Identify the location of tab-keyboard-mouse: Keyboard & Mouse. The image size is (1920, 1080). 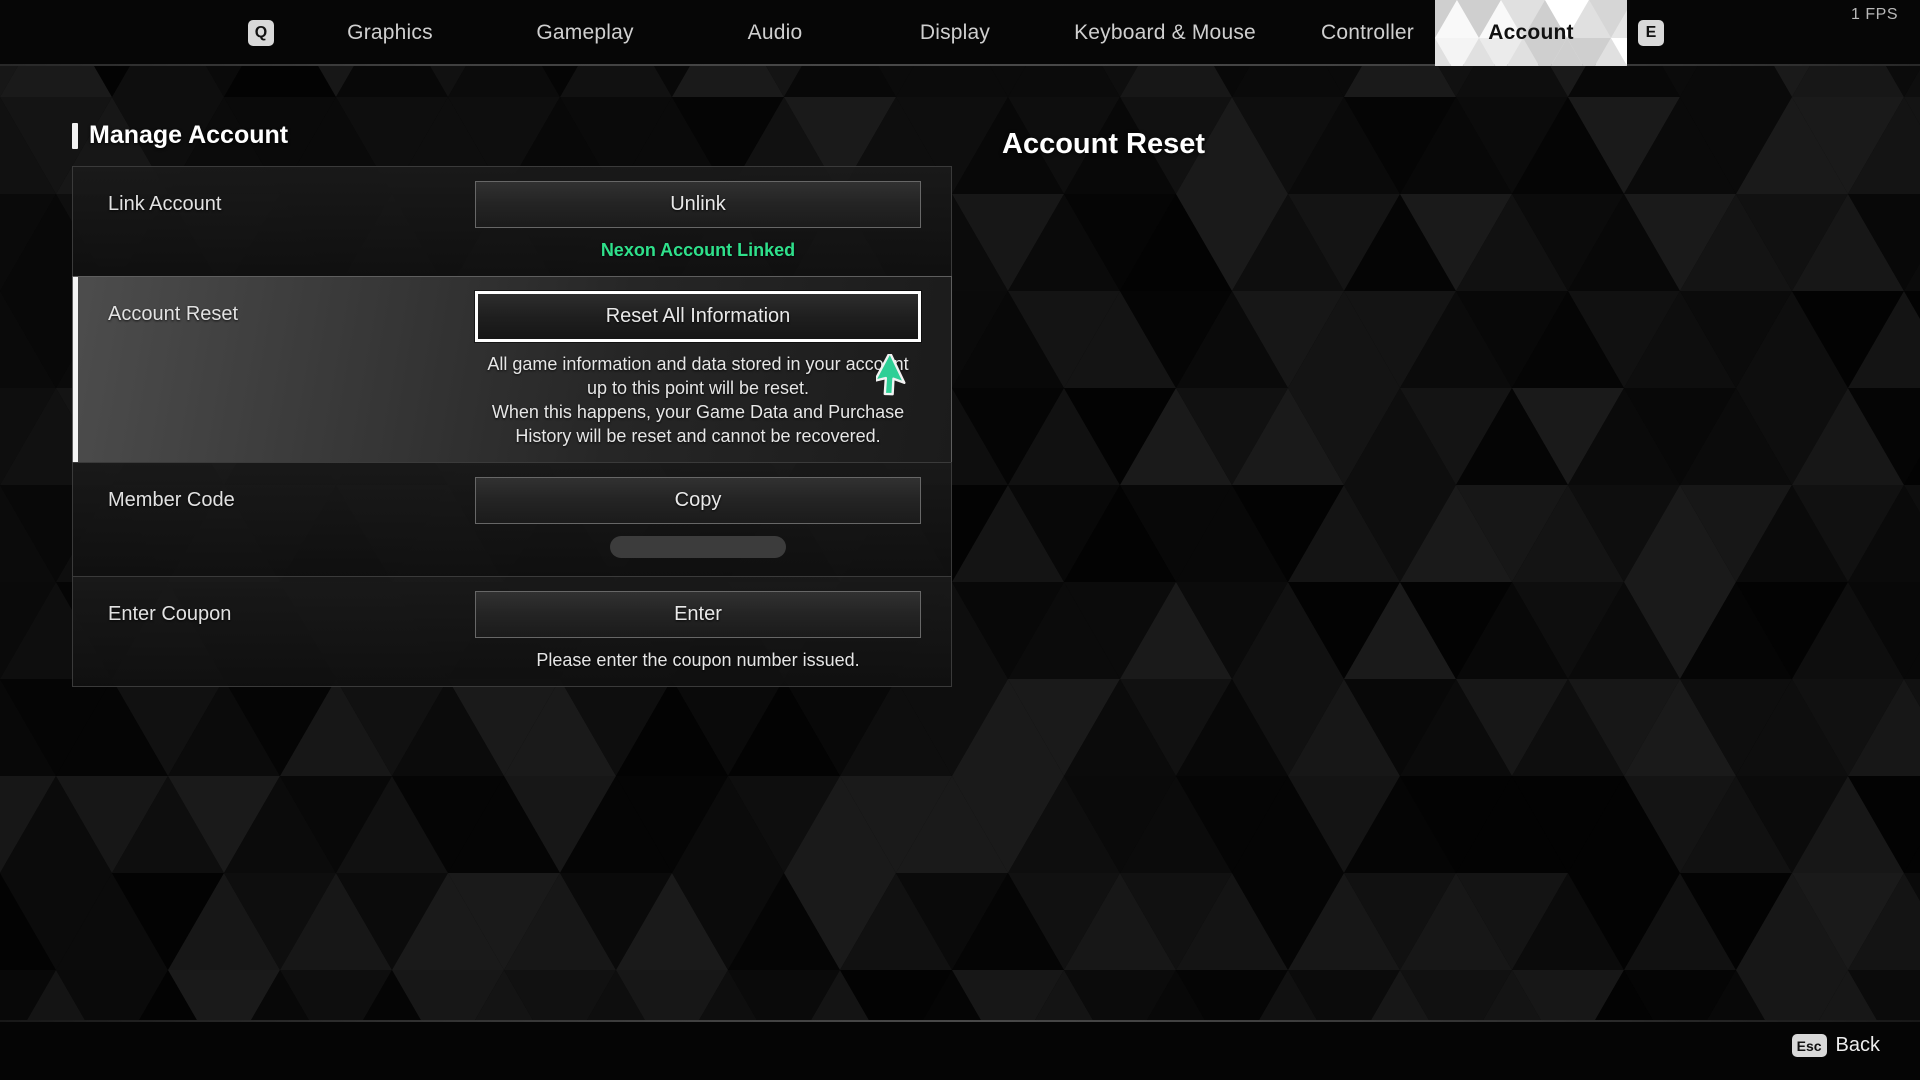
(1165, 33).